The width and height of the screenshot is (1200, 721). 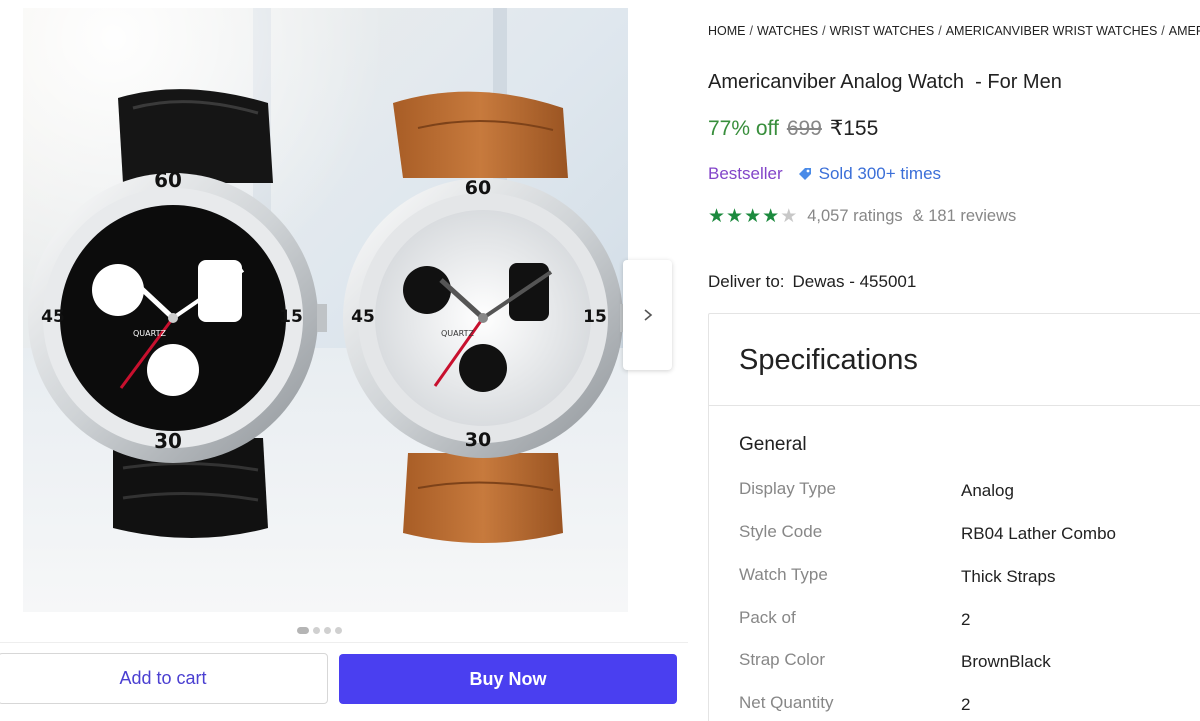 I want to click on specifications-title: Specifications, so click(x=828, y=360).